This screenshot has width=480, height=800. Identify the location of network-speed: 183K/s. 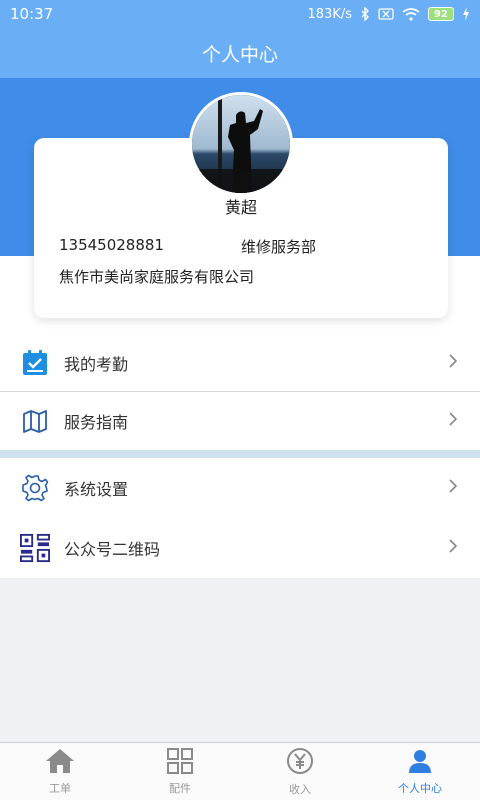
(330, 14).